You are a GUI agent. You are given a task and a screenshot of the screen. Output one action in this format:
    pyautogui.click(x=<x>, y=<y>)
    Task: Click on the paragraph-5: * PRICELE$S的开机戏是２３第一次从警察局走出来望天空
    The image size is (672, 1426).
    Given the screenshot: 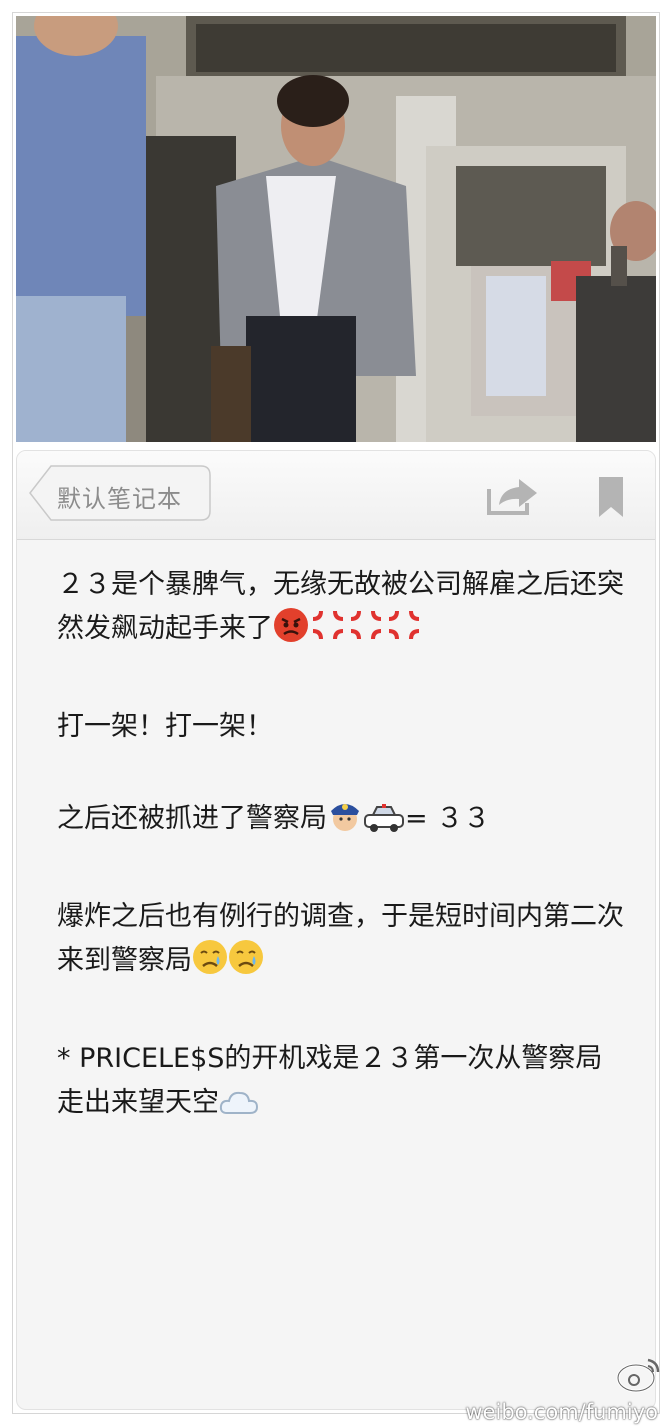 What is the action you would take?
    pyautogui.click(x=342, y=1084)
    